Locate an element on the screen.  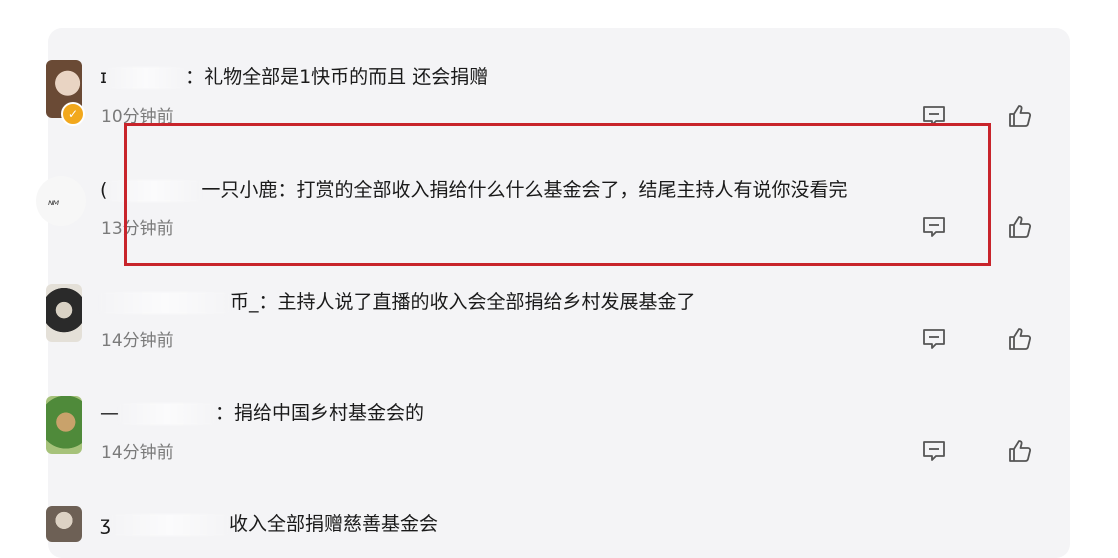
comment-text: 主持人说了直播的收入会全部捐给乡村发展基金了 is located at coordinates (486, 302).